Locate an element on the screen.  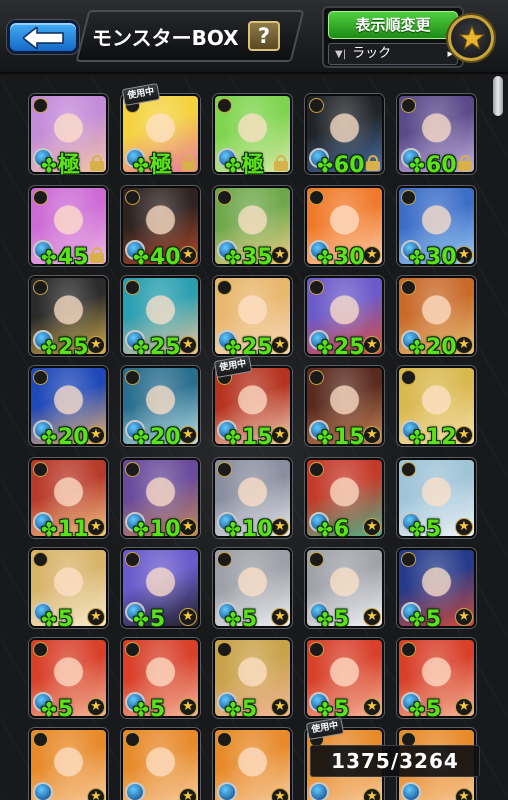
level-value: 35 is located at coordinates (257, 257).